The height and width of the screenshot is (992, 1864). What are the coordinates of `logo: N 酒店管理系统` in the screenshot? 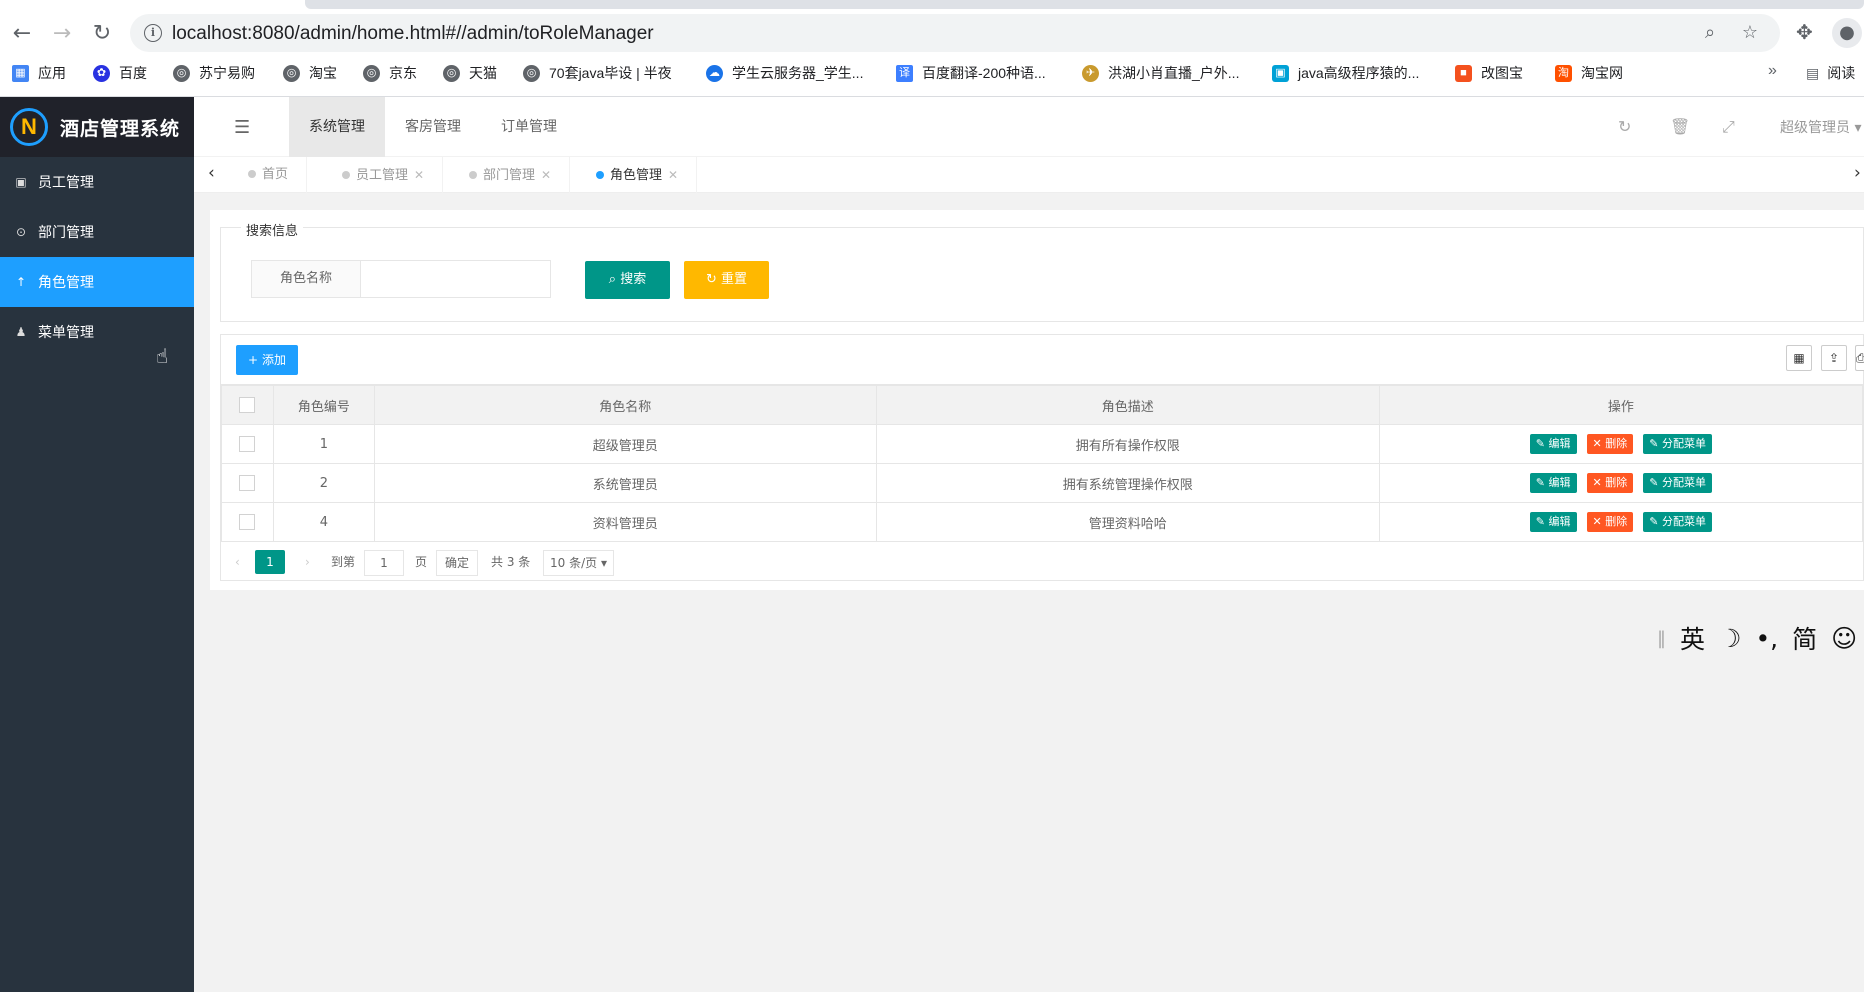 It's located at (97, 127).